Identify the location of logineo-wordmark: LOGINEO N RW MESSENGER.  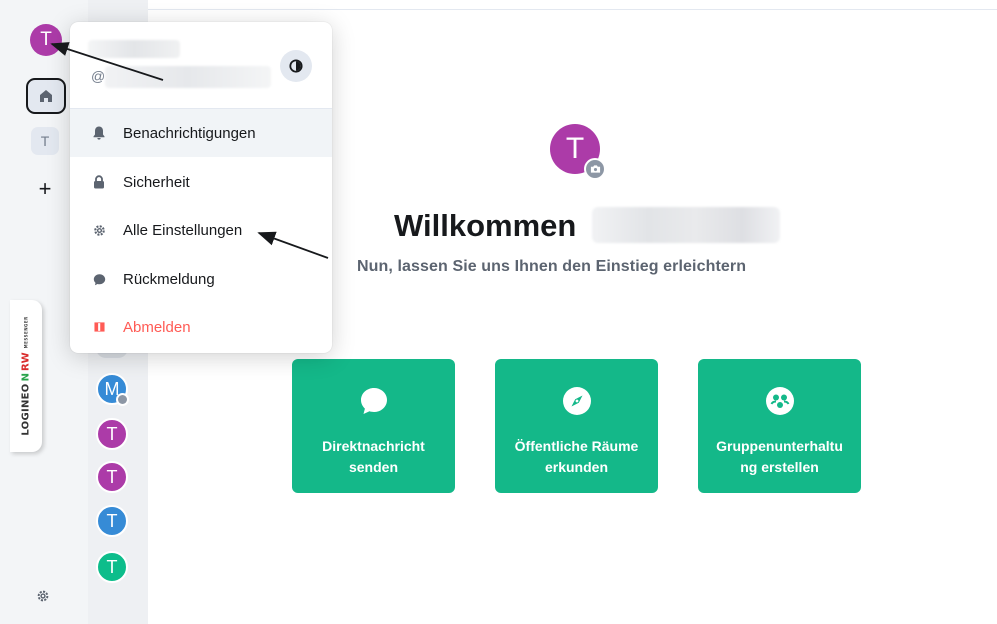
(26, 375).